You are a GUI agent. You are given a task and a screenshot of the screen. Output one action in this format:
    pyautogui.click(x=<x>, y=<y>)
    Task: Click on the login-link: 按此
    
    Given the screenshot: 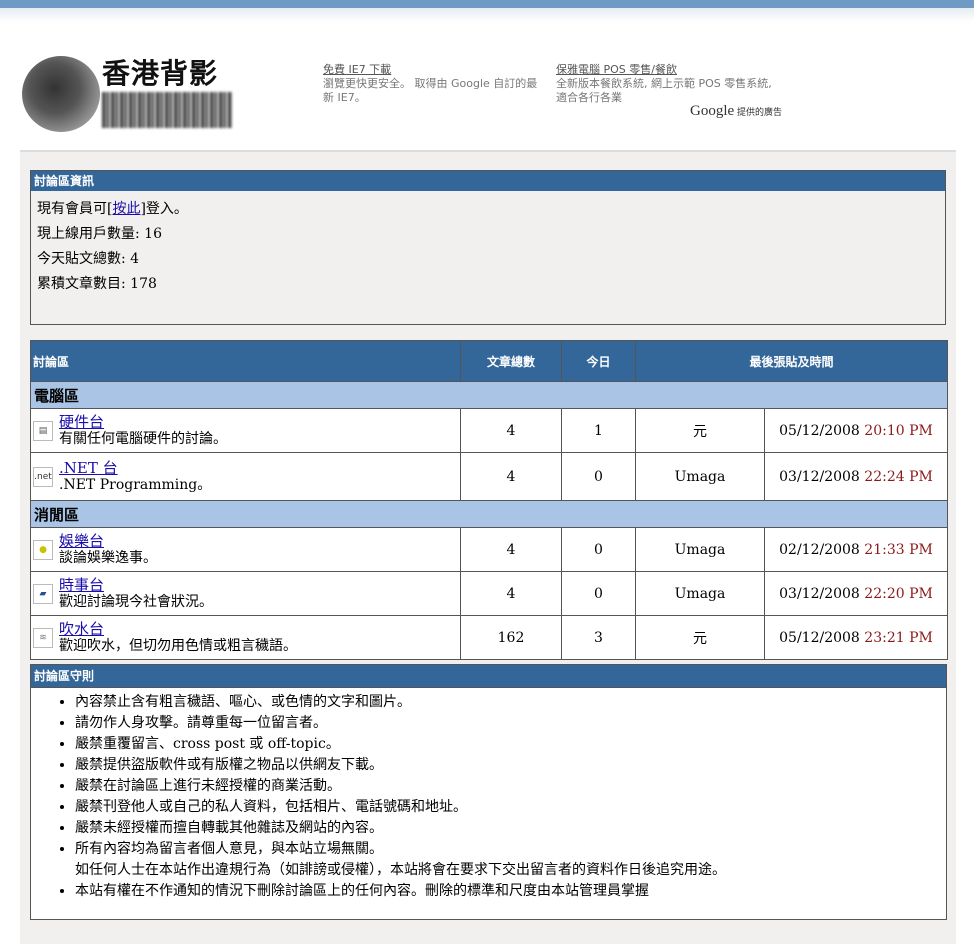 What is the action you would take?
    pyautogui.click(x=126, y=209)
    